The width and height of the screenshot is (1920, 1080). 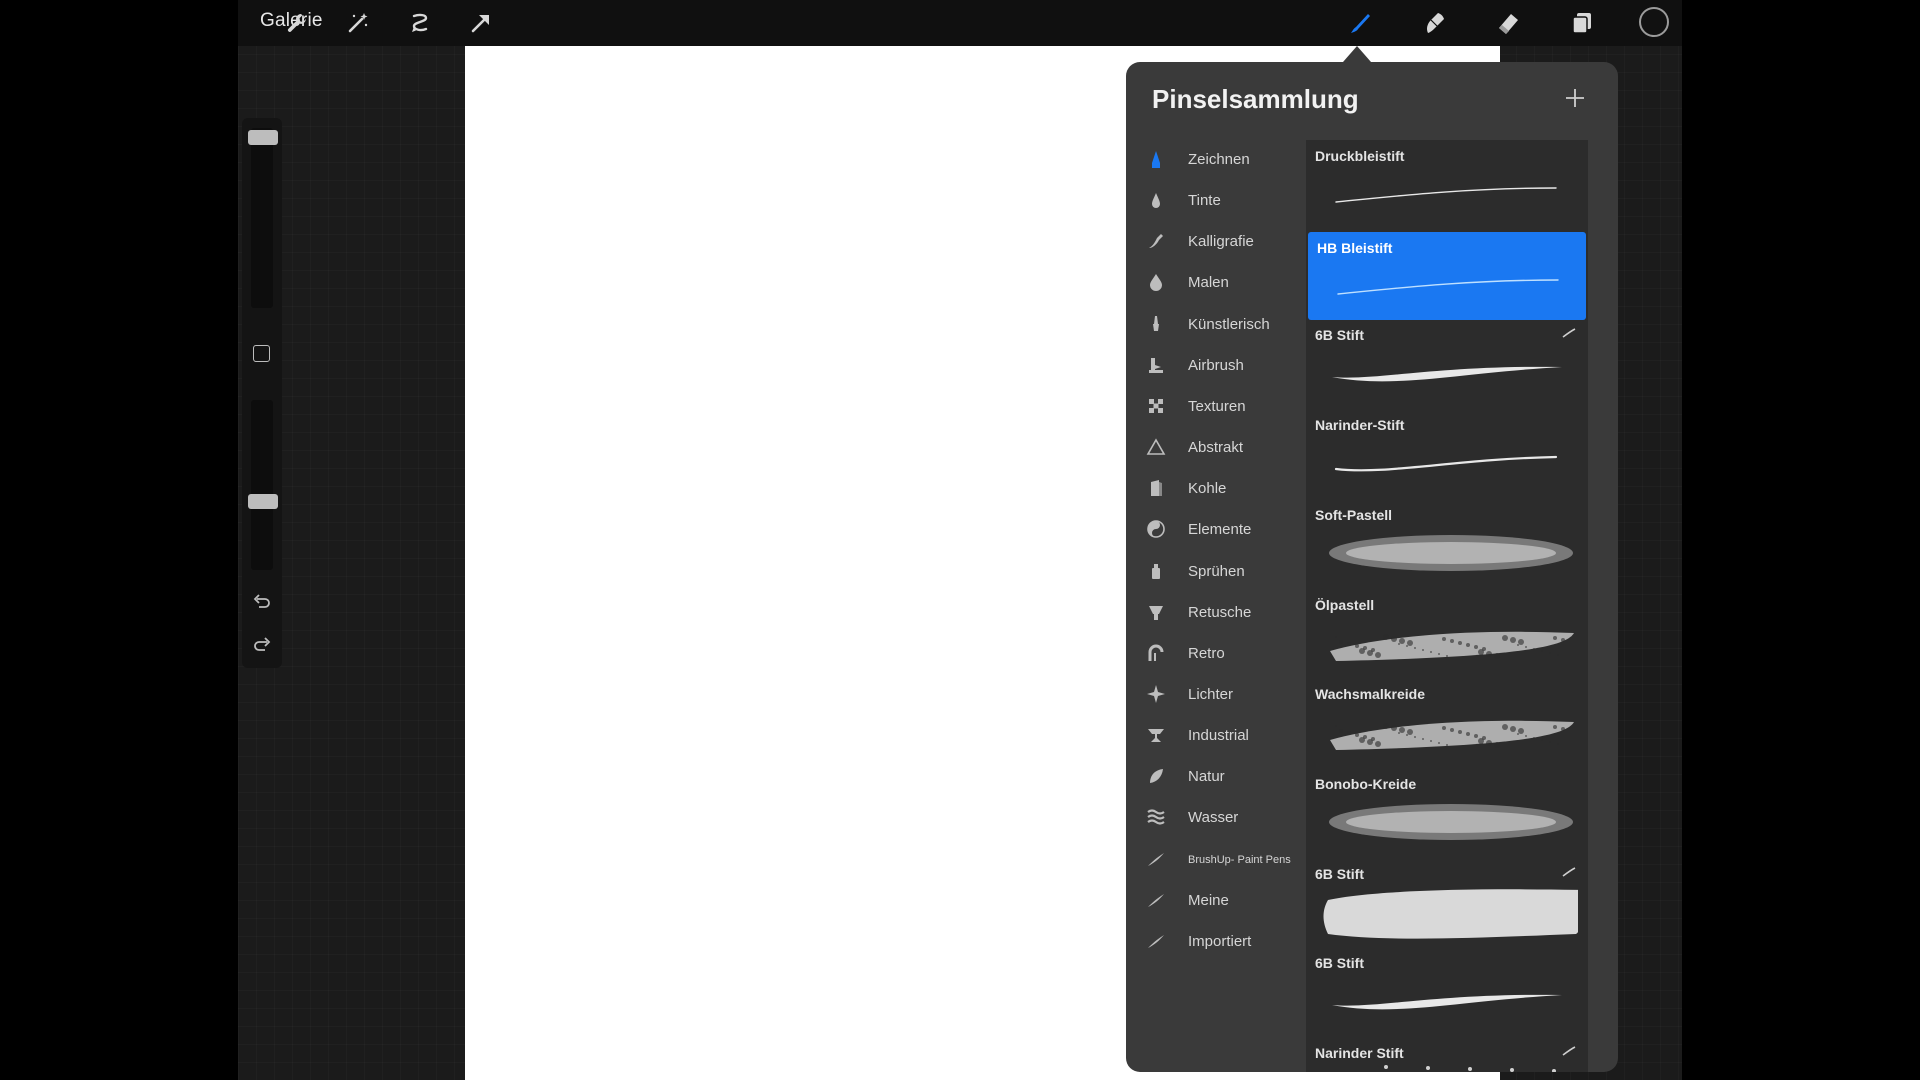 What do you see at coordinates (358, 23) in the screenshot?
I see `magic-wand-icon` at bounding box center [358, 23].